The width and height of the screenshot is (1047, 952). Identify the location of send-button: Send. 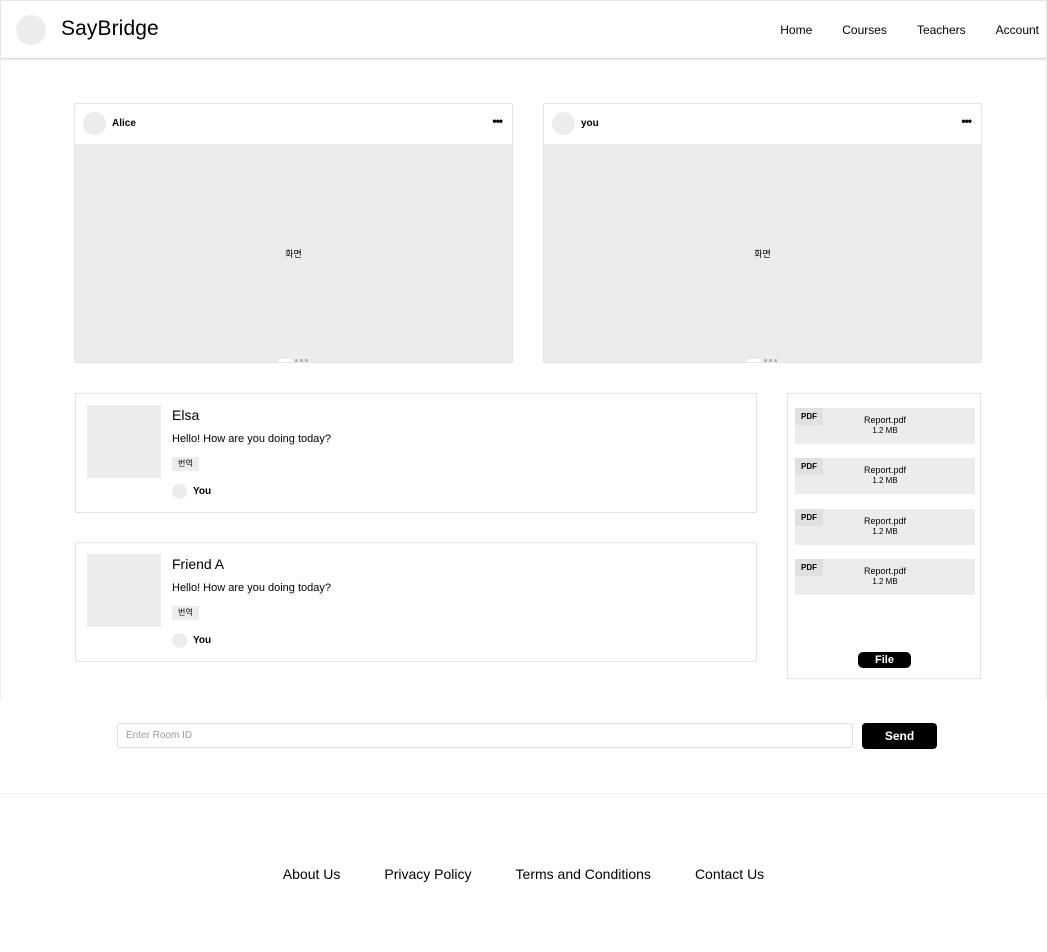
(899, 736).